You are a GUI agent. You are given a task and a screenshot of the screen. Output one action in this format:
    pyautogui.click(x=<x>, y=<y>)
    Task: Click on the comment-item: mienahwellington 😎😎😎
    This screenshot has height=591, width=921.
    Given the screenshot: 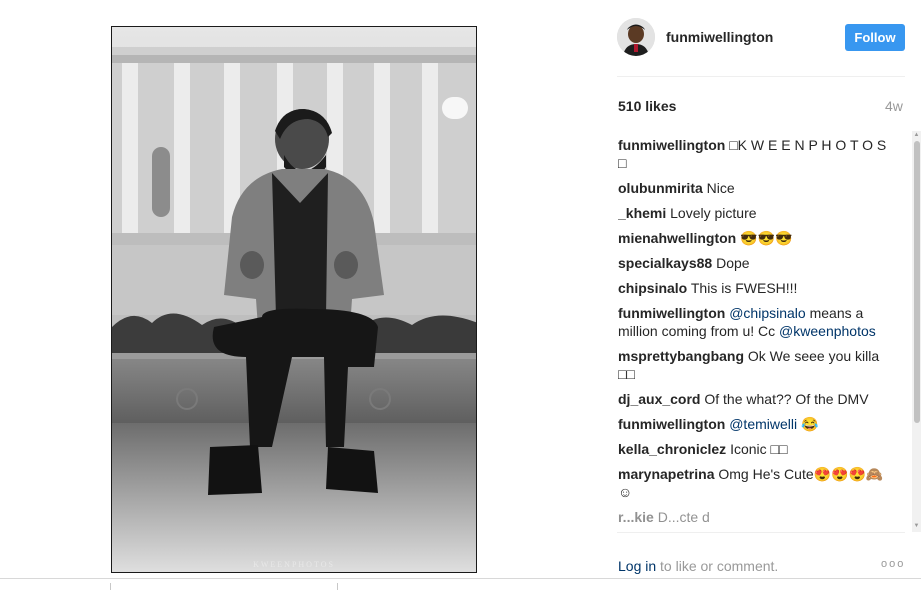 What is the action you would take?
    pyautogui.click(x=753, y=238)
    